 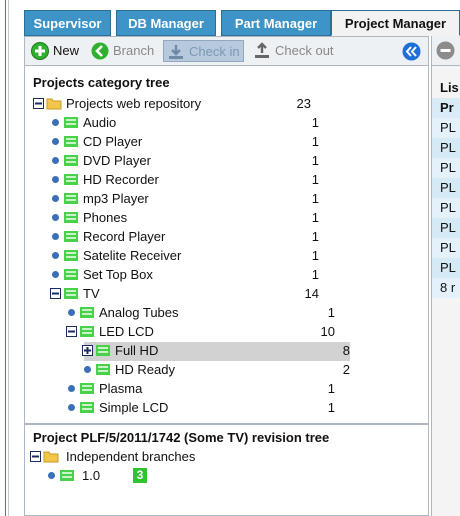 I want to click on tab-db-manager: DB Manager, so click(x=166, y=23).